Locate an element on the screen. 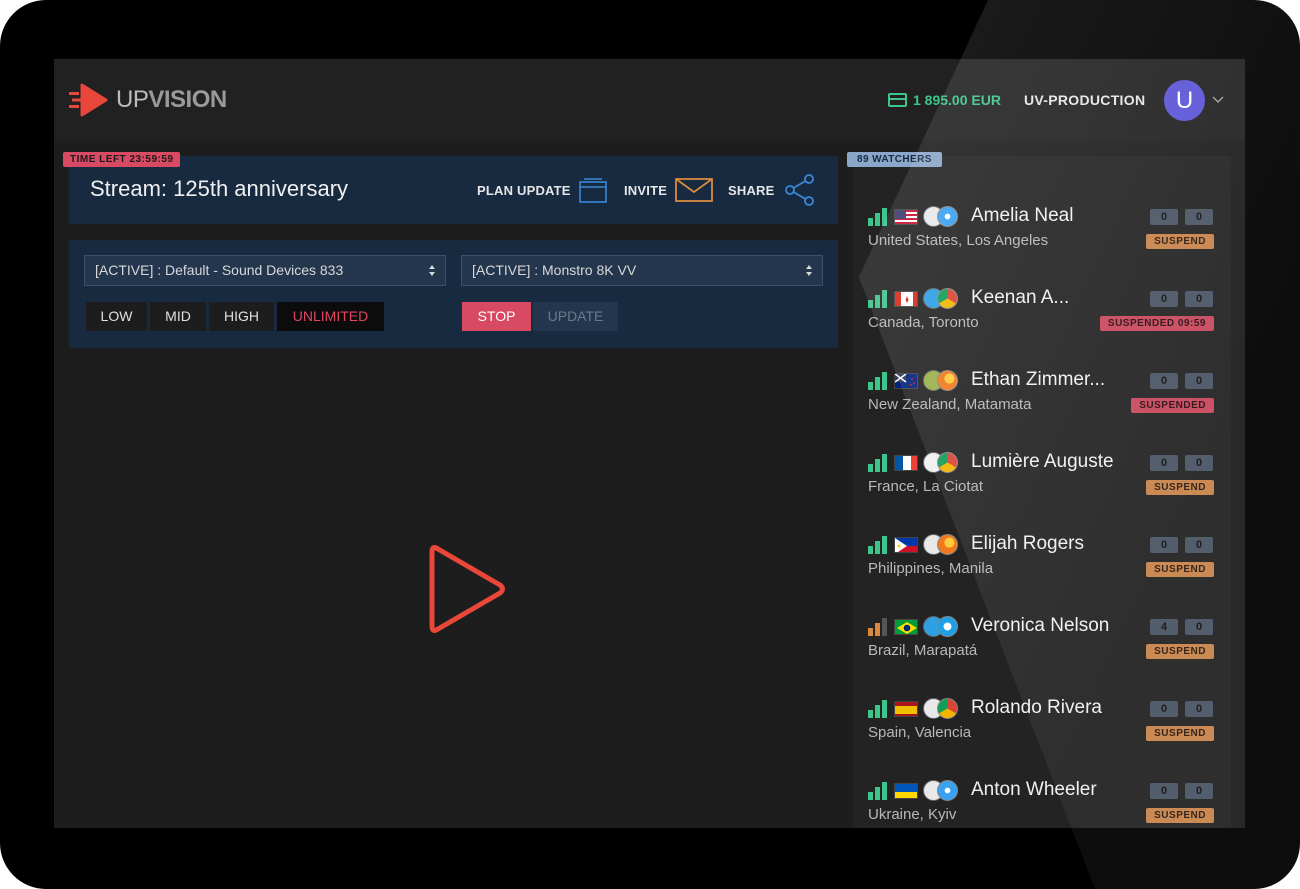 The width and height of the screenshot is (1300, 889). watcher-row: Anton Wheeler Ukraine, Kyiv 0 0 SUSPEND is located at coordinates (1042, 800).